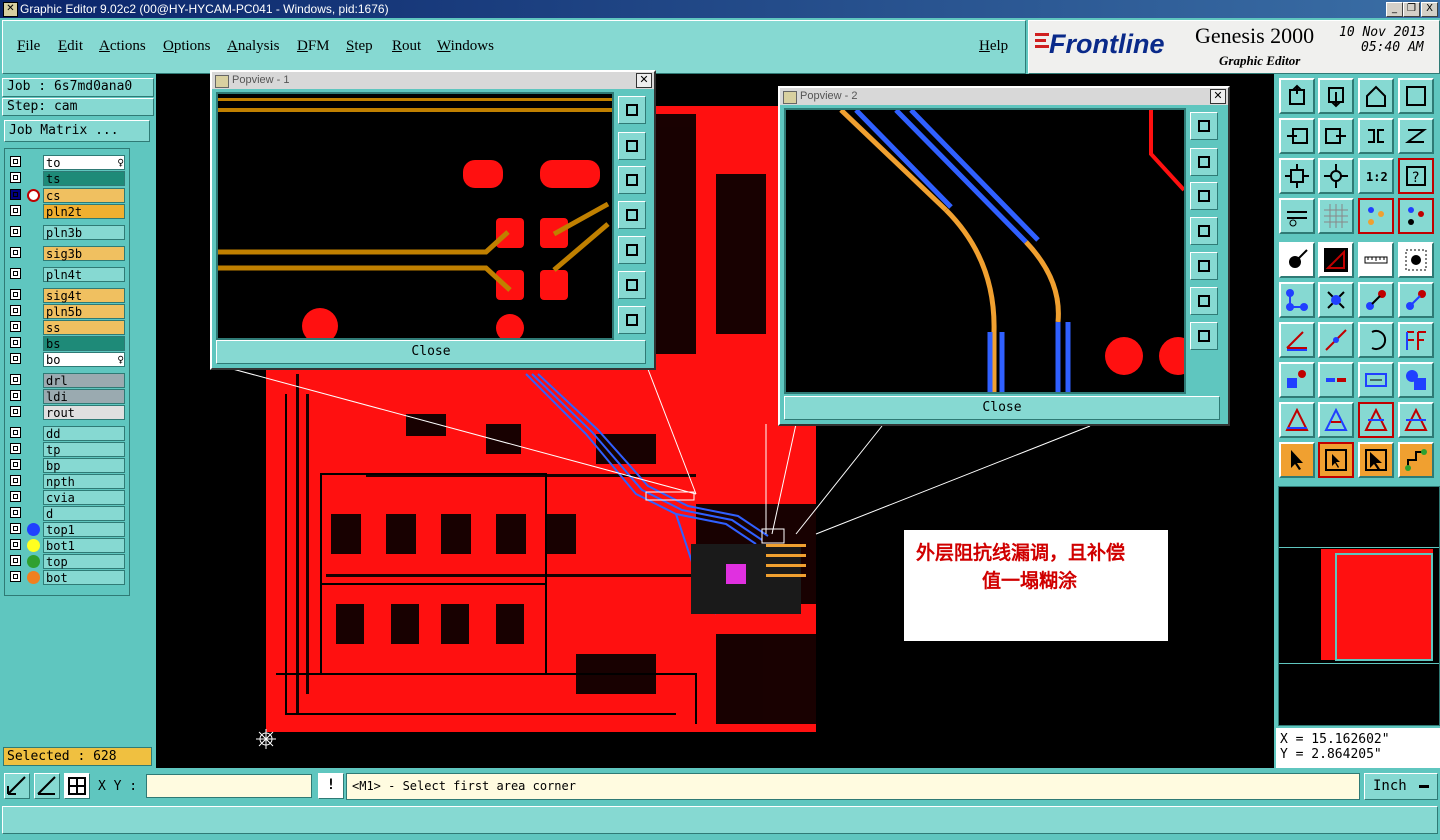 This screenshot has height=840, width=1440. Describe the element at coordinates (1376, 460) in the screenshot. I see `select-box-icon` at that location.